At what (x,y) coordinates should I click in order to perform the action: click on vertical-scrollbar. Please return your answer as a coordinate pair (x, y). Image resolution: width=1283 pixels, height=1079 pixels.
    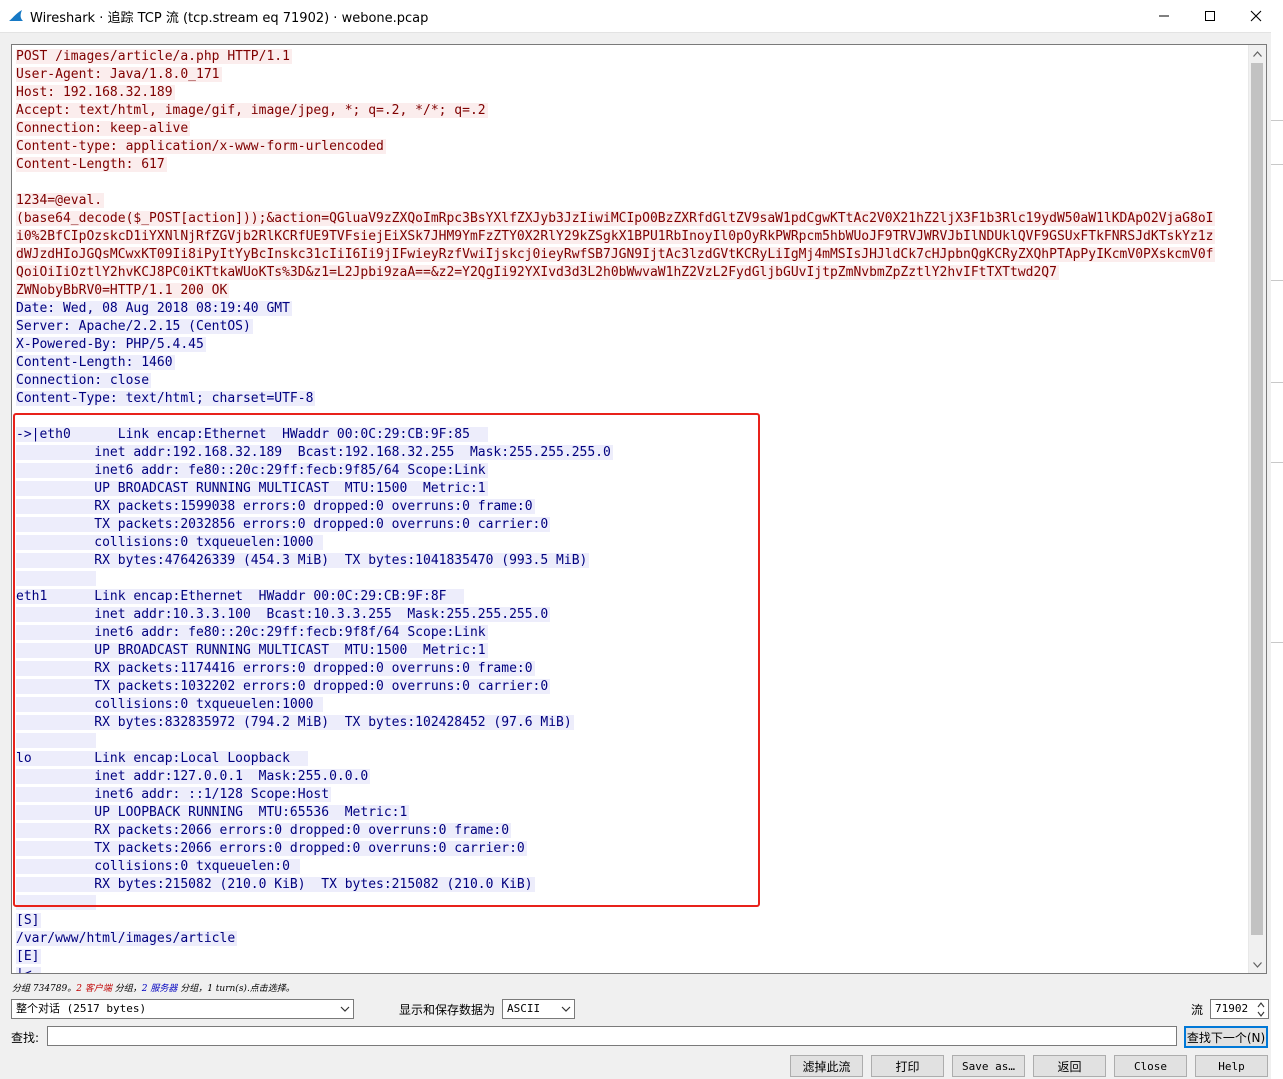
    Looking at the image, I should click on (1257, 509).